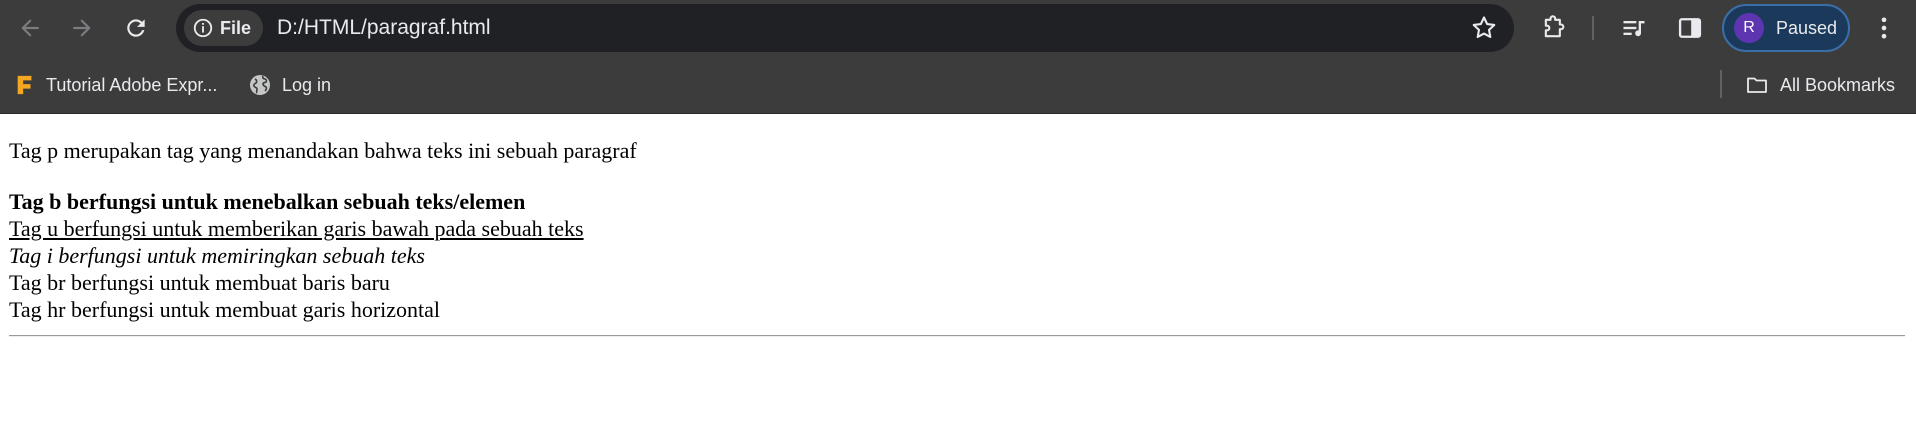  I want to click on horizontal-rule, so click(957, 336).